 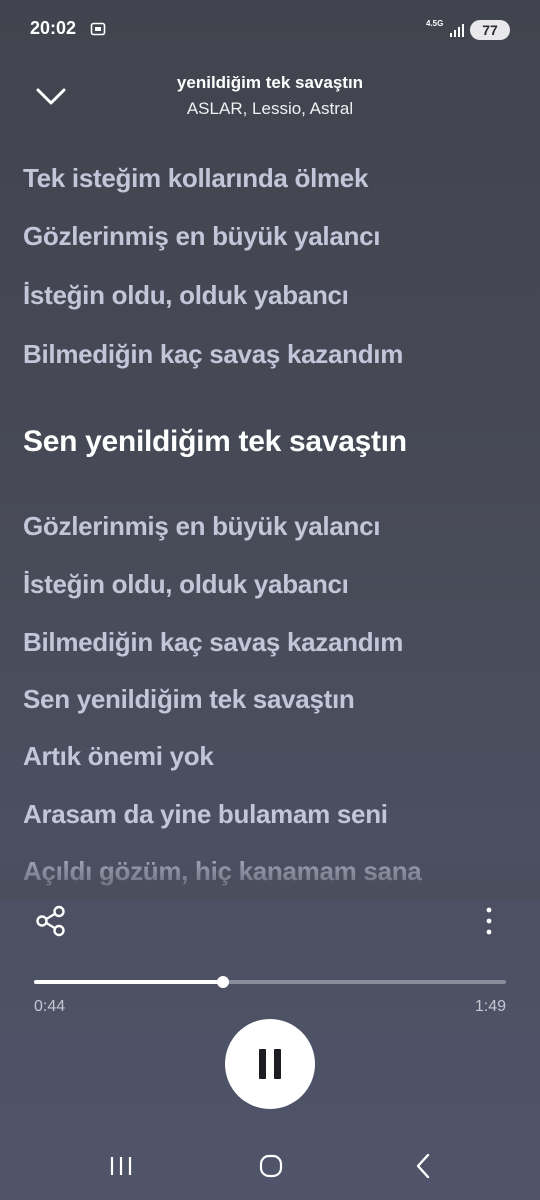 I want to click on pause-button, so click(x=270, y=1064).